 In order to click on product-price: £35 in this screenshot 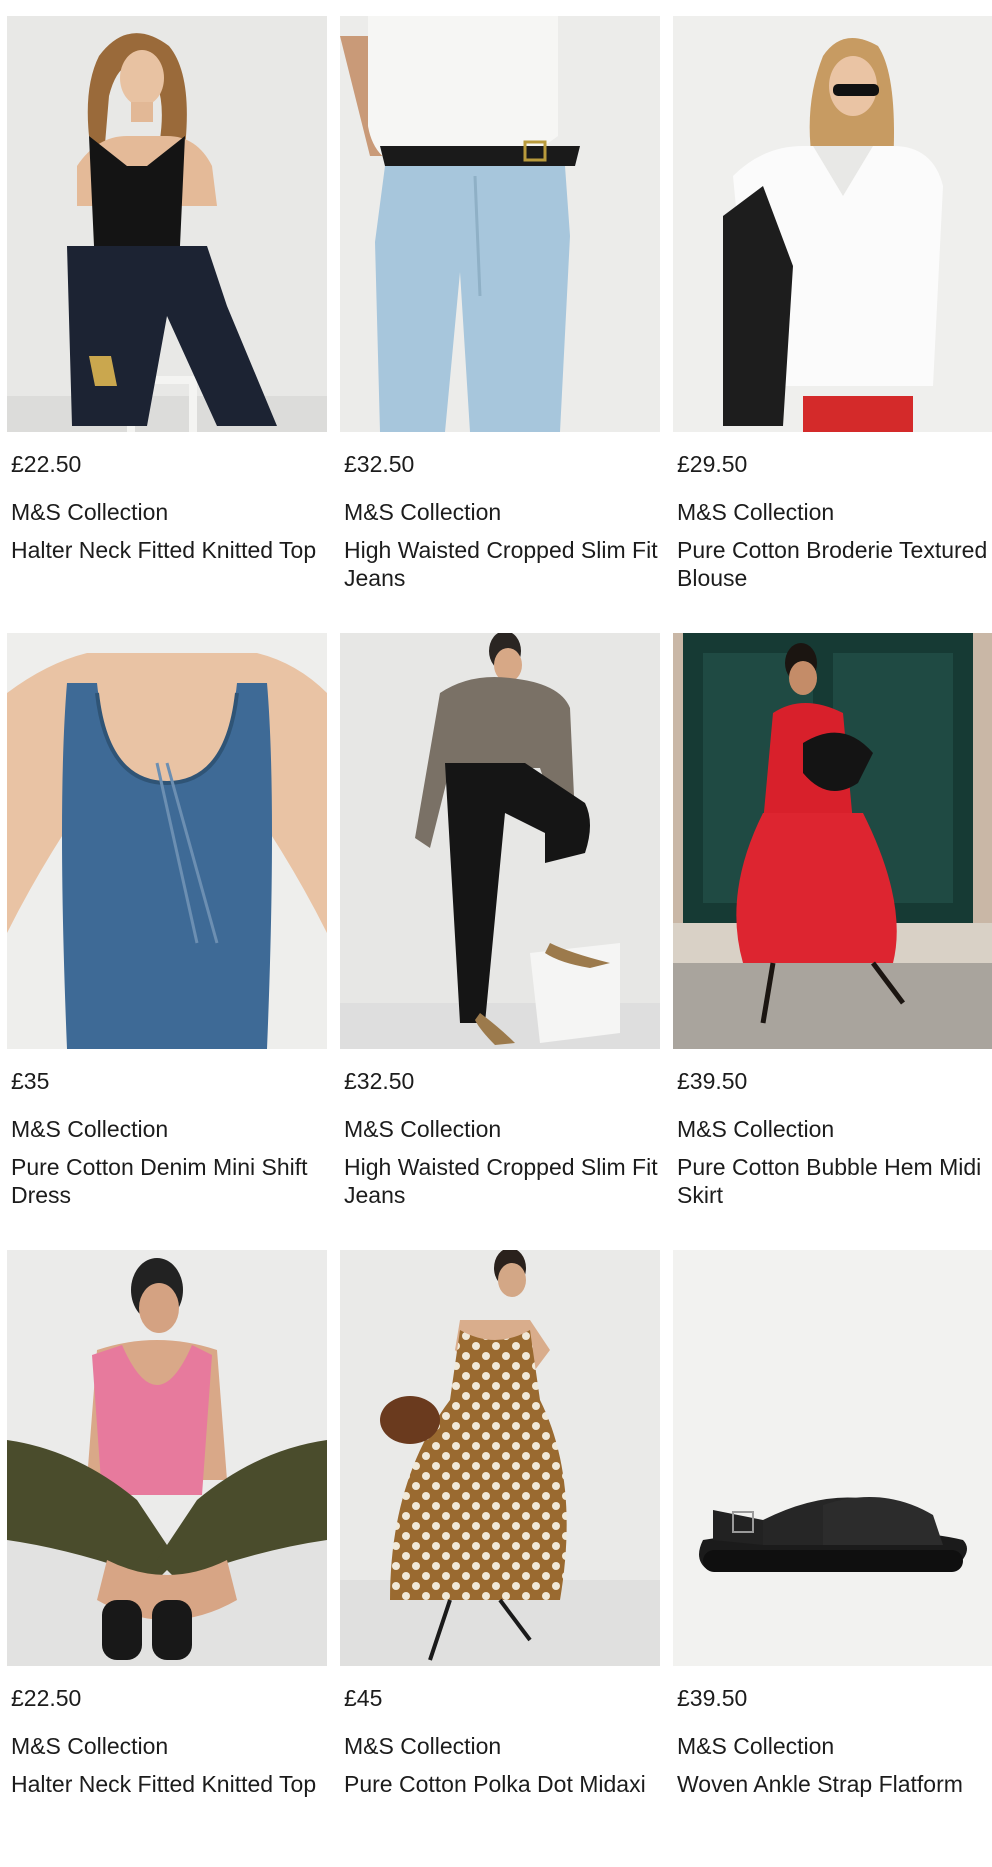, I will do `click(30, 1081)`.